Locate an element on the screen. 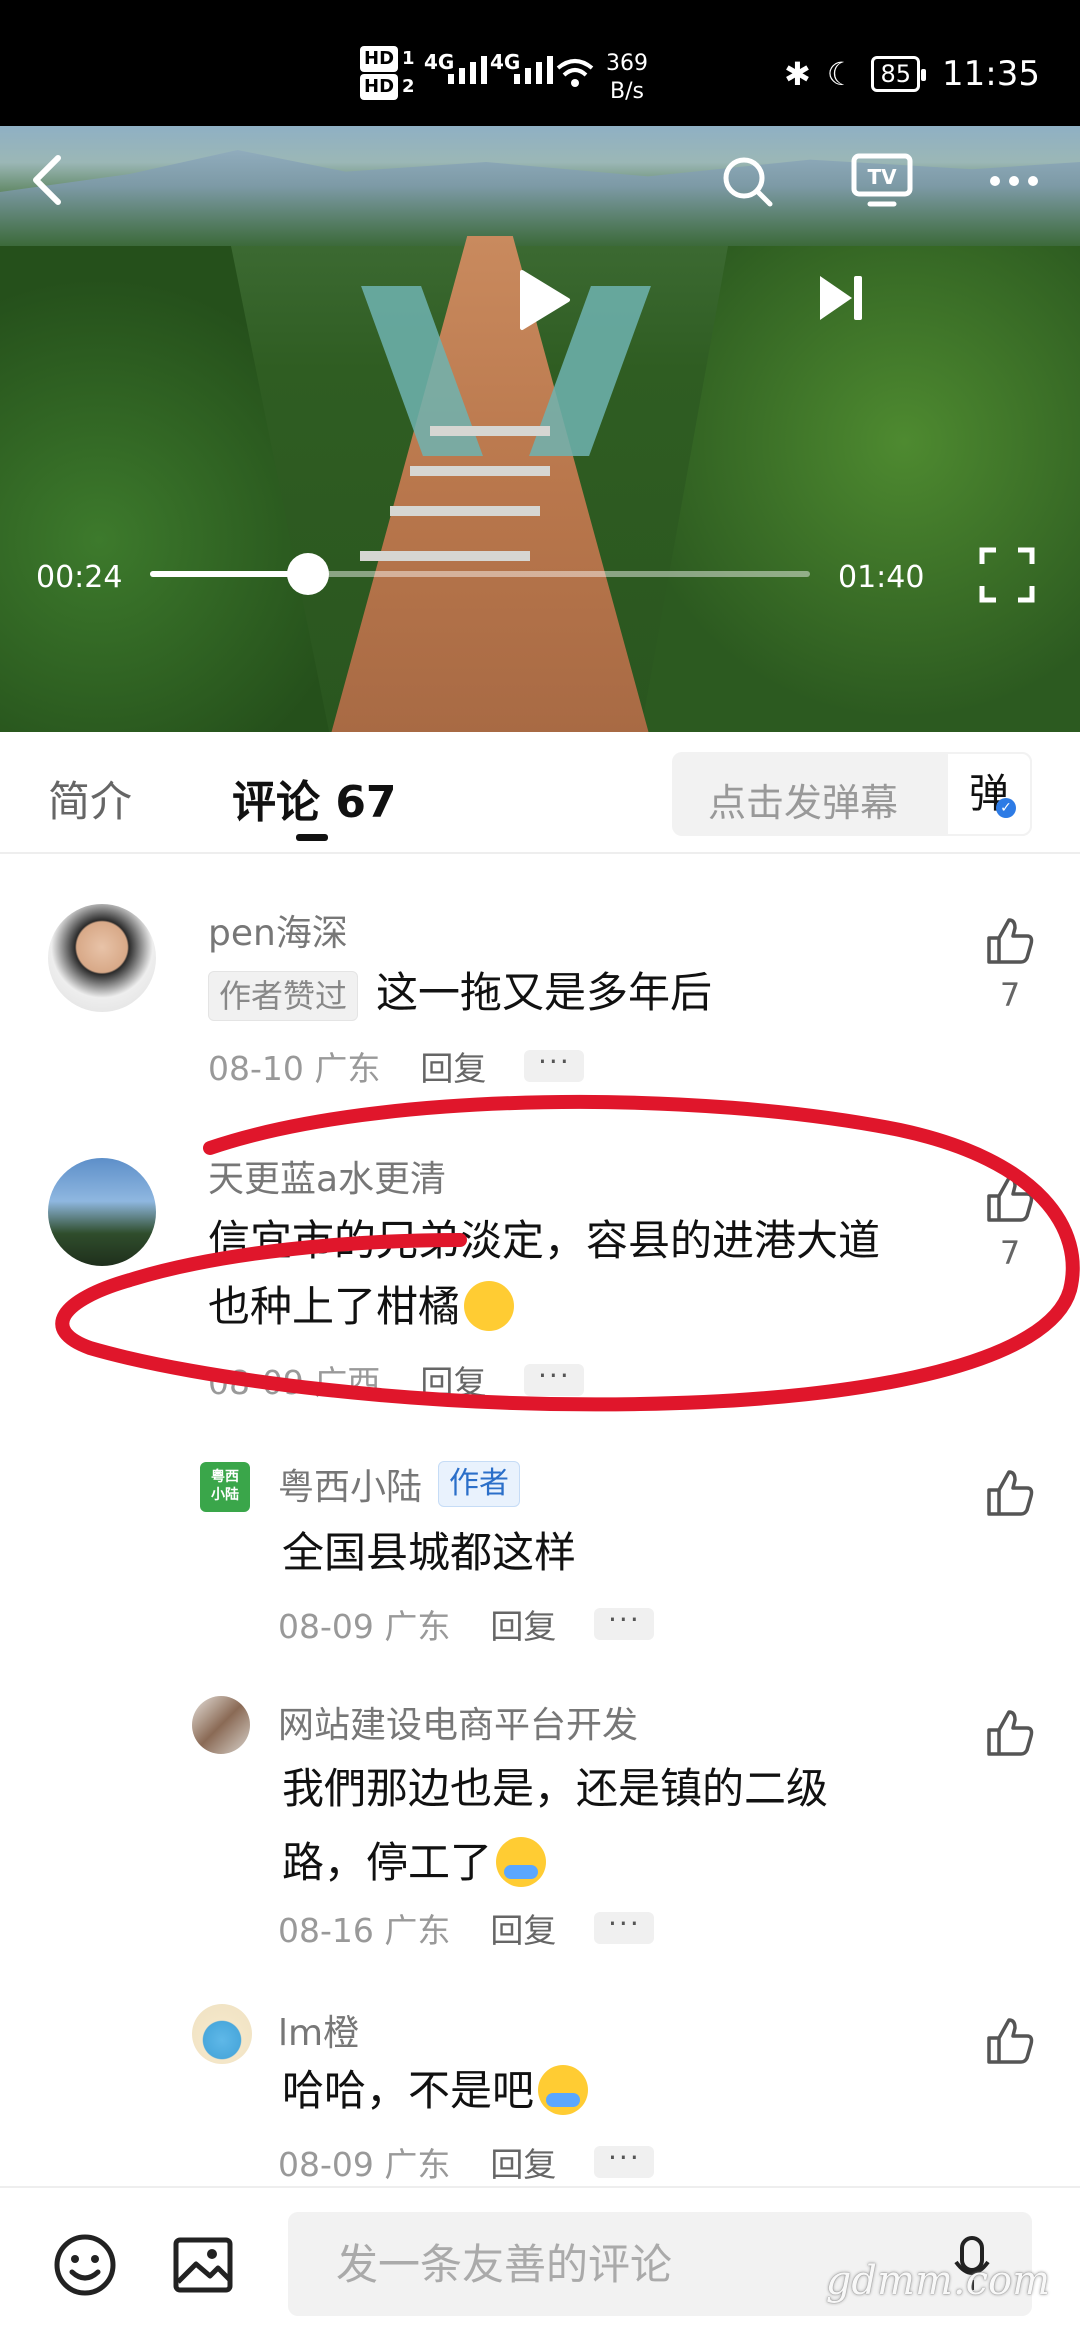  reply-username: 网站建设电商平台开发 is located at coordinates (458, 1722).